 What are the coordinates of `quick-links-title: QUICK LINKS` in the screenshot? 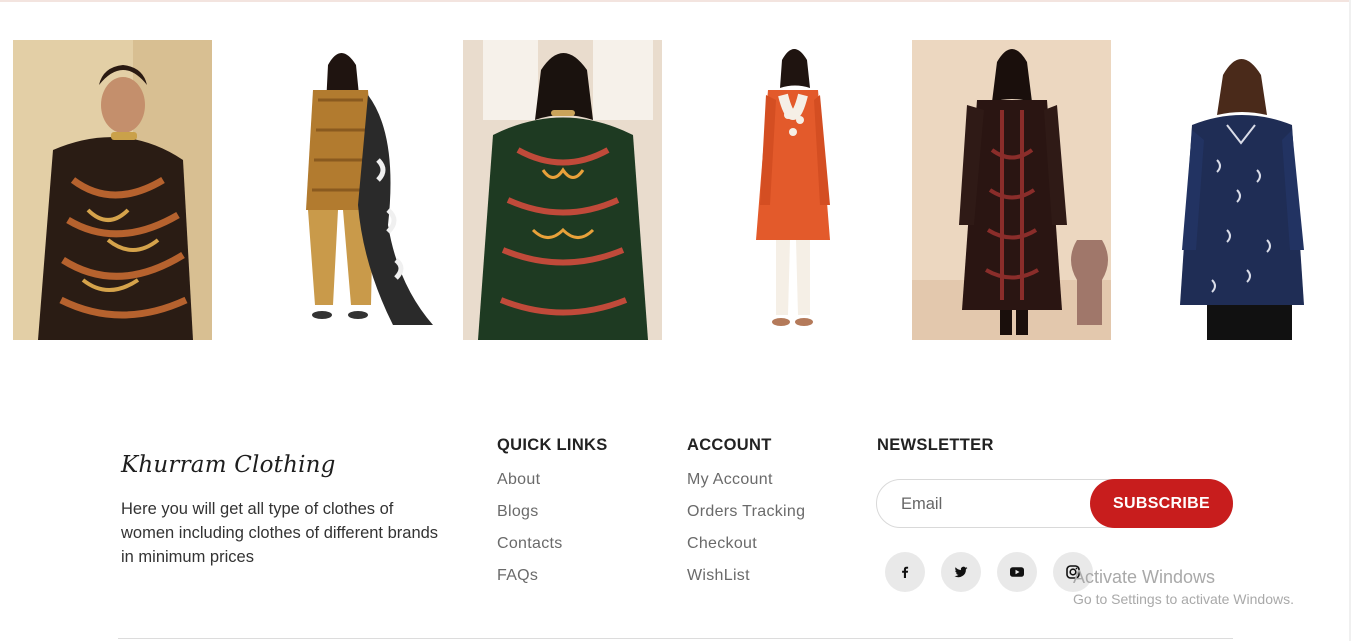 It's located at (552, 445).